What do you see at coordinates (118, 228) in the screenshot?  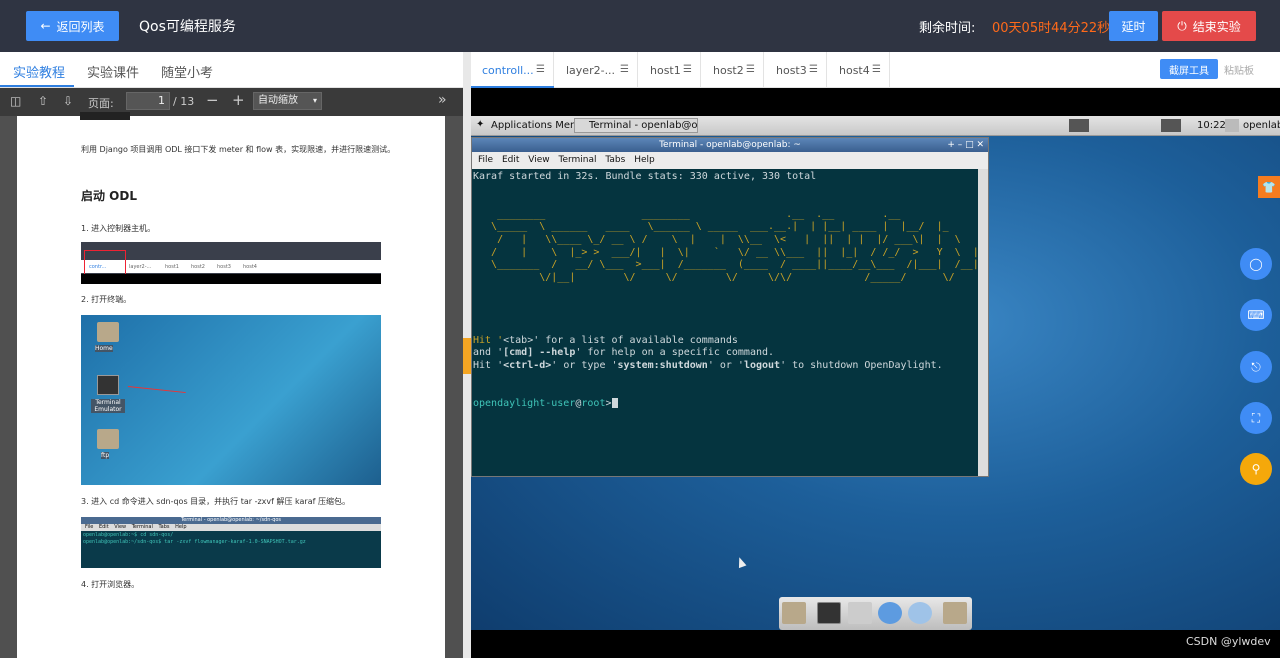 I see `doc-step-1: 1. 进入控制器主机。` at bounding box center [118, 228].